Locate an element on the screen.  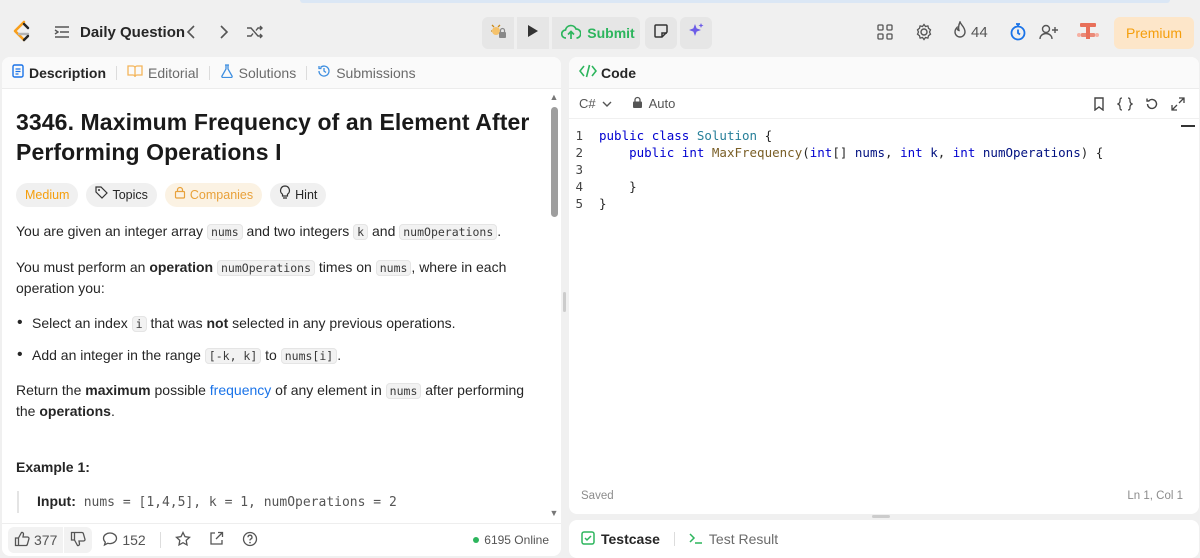
topics-chip: Topics is located at coordinates (121, 195).